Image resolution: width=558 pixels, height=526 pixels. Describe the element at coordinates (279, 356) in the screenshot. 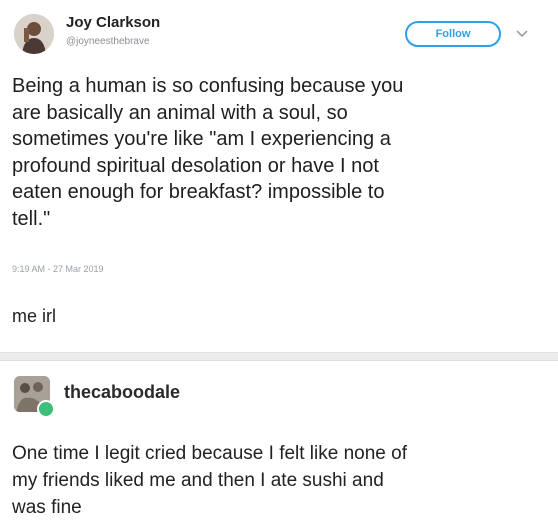

I see `post-divider` at that location.